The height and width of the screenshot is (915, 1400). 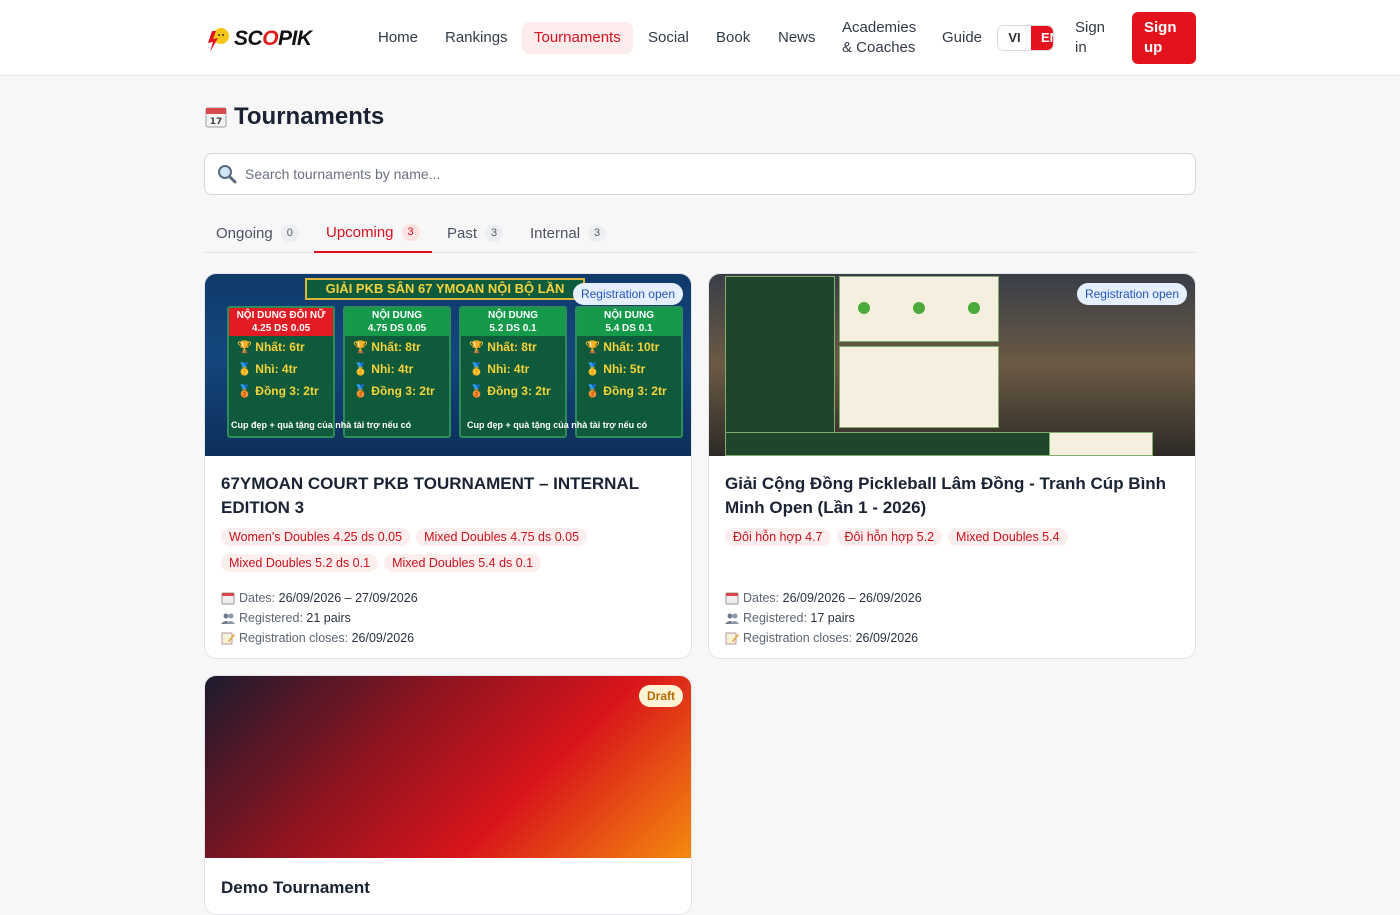 What do you see at coordinates (300, 563) in the screenshot?
I see `category-chip: Mixed Doubles 5.2 ds 0.1` at bounding box center [300, 563].